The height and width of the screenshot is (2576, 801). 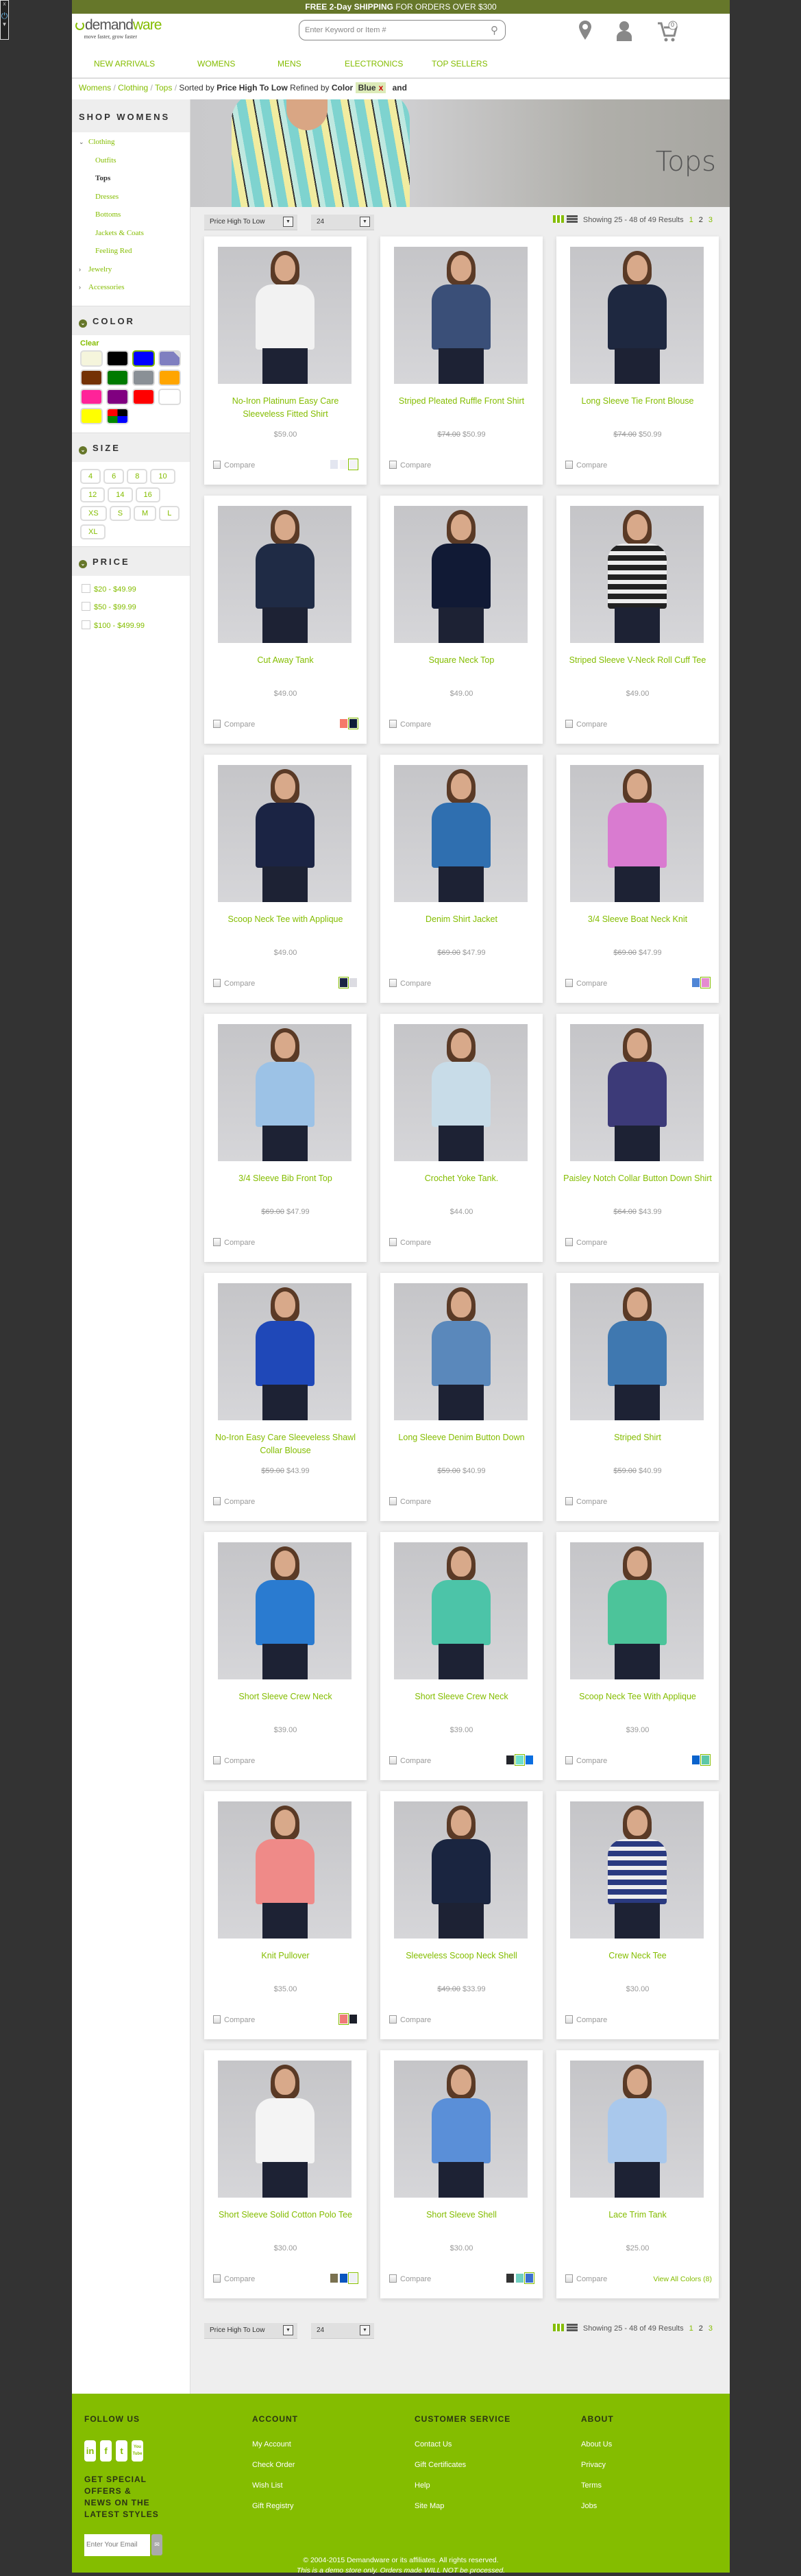 I want to click on size-option: XL, so click(x=93, y=531).